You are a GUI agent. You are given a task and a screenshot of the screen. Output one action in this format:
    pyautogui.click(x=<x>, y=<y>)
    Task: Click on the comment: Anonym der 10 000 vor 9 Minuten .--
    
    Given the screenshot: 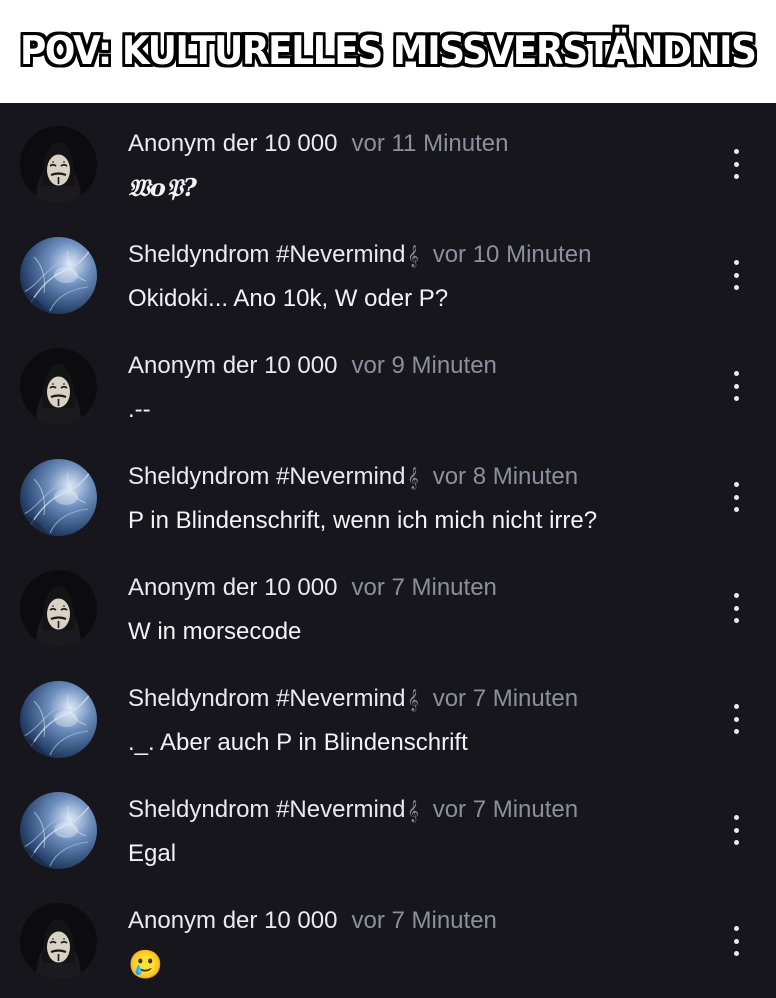 What is the action you would take?
    pyautogui.click(x=388, y=380)
    